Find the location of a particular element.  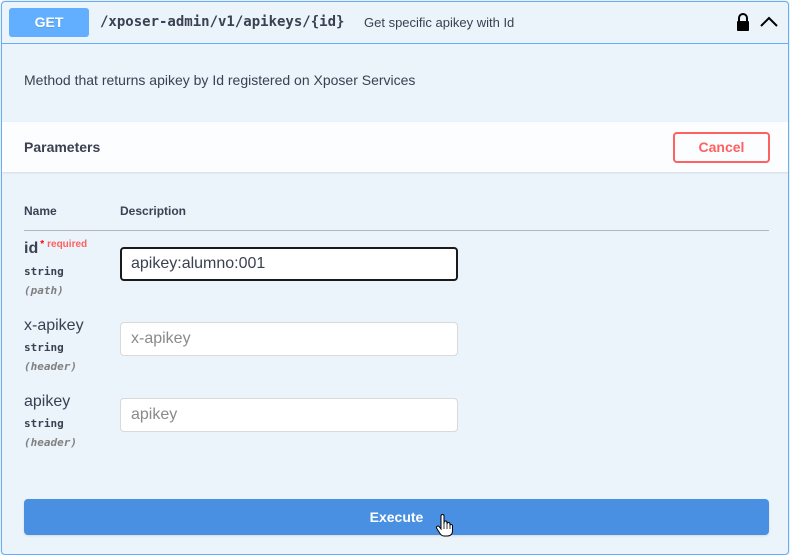

column-header-name: Name is located at coordinates (40, 211).